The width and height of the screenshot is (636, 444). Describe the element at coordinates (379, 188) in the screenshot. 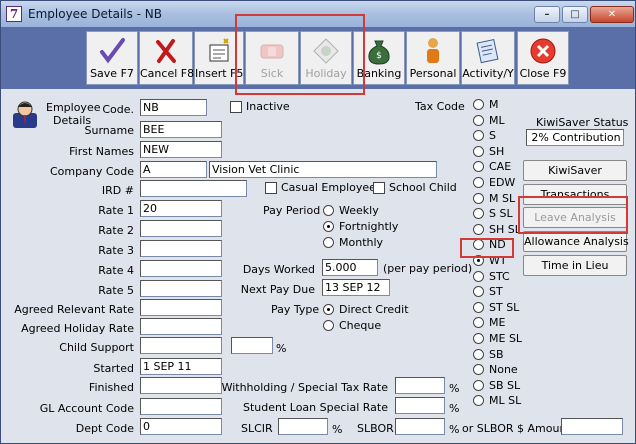

I see `school-child-checkbox` at that location.